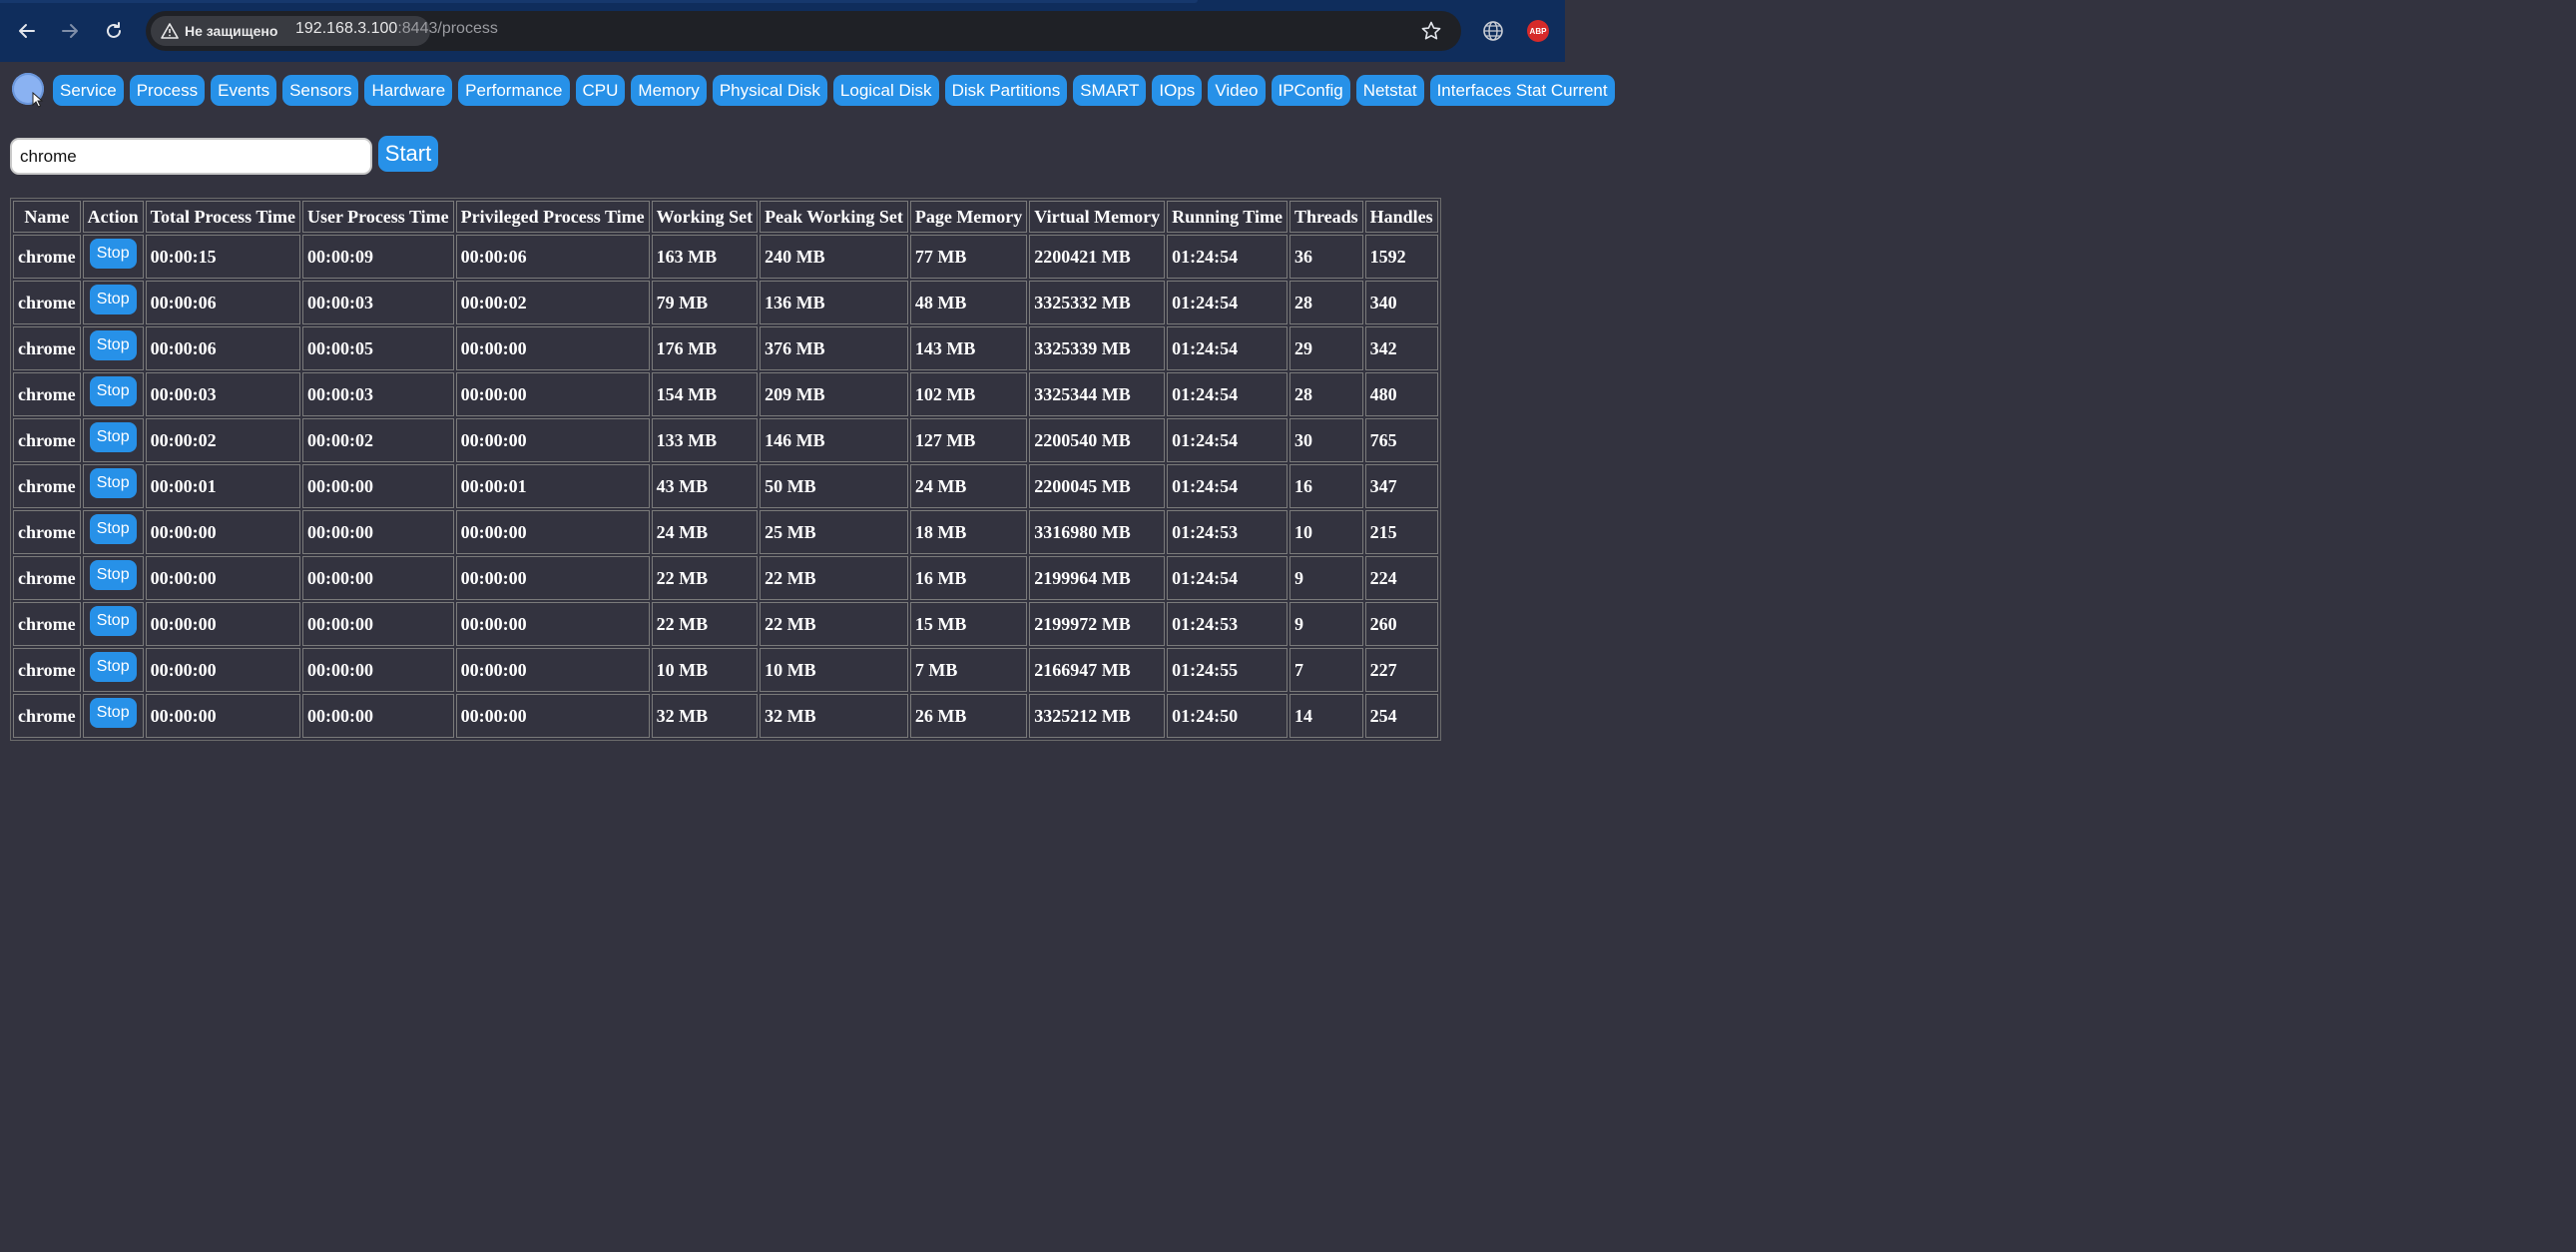 The width and height of the screenshot is (2576, 1252). Describe the element at coordinates (448, 28) in the screenshot. I see `url-port-path: :8443/process` at that location.